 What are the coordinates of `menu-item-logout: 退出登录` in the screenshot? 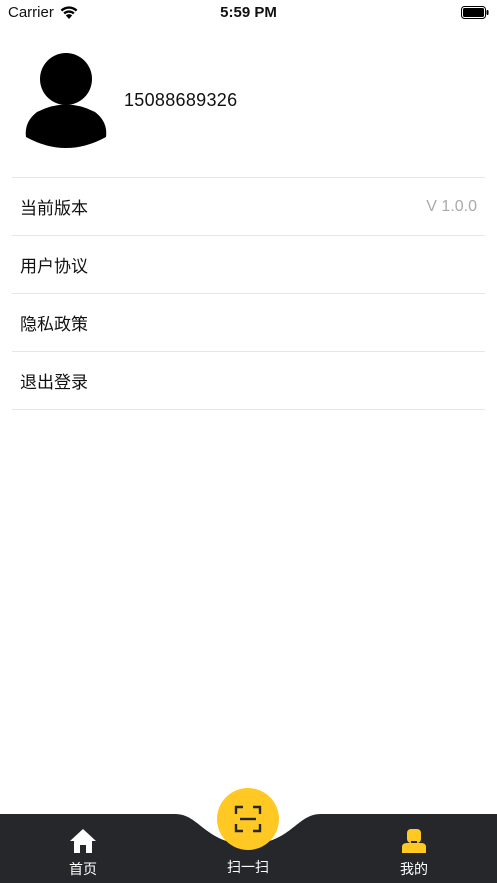 It's located at (248, 381).